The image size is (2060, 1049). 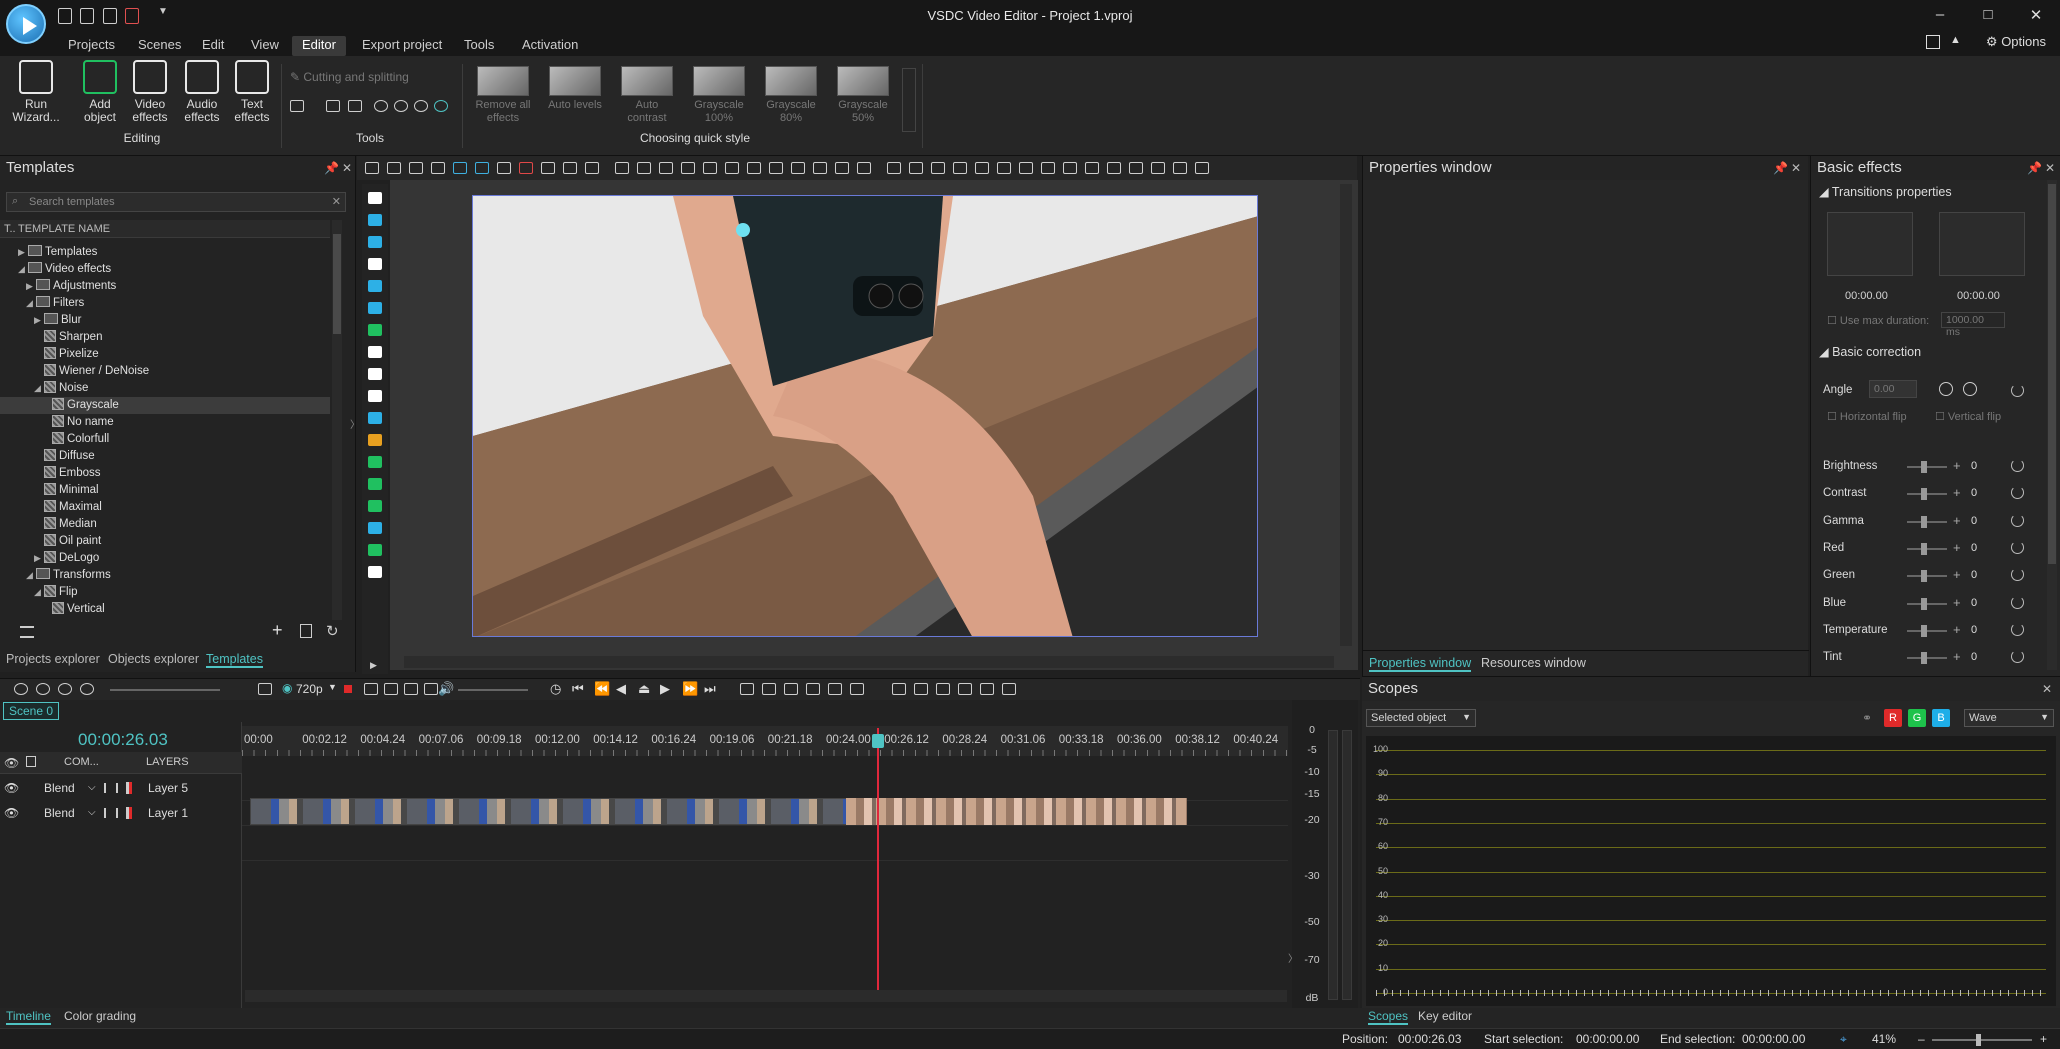 What do you see at coordinates (165, 541) in the screenshot?
I see `tree-item: Oil paint` at bounding box center [165, 541].